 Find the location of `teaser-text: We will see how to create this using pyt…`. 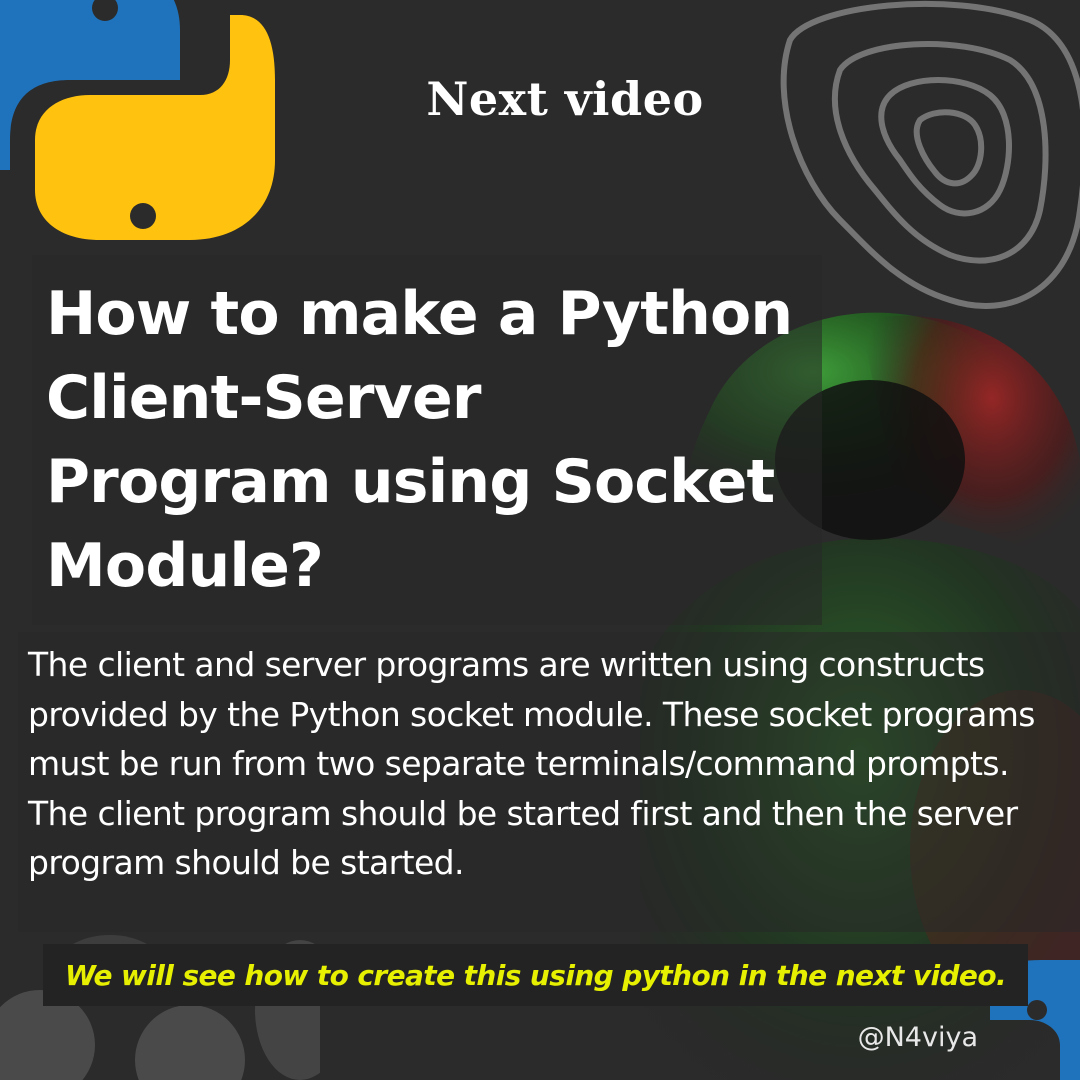

teaser-text: We will see how to create this using pyt… is located at coordinates (536, 975).